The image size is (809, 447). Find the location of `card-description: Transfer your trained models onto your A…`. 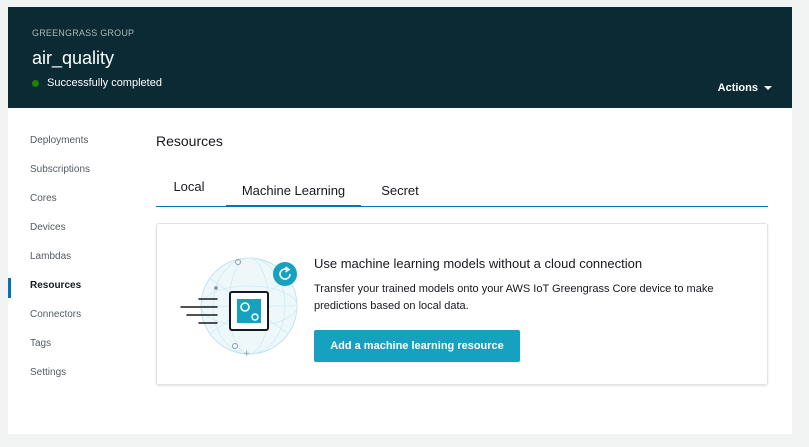

card-description: Transfer your trained models onto your A… is located at coordinates (514, 297).